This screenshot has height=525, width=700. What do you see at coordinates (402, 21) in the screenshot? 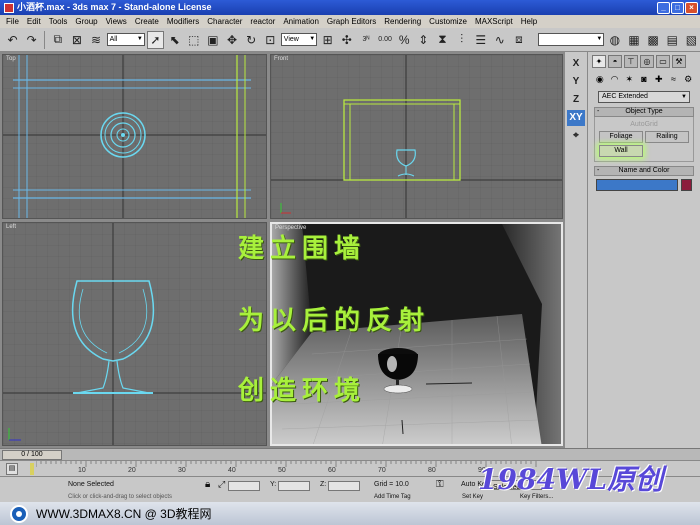
I see `menu-rendering: Rendering` at bounding box center [402, 21].